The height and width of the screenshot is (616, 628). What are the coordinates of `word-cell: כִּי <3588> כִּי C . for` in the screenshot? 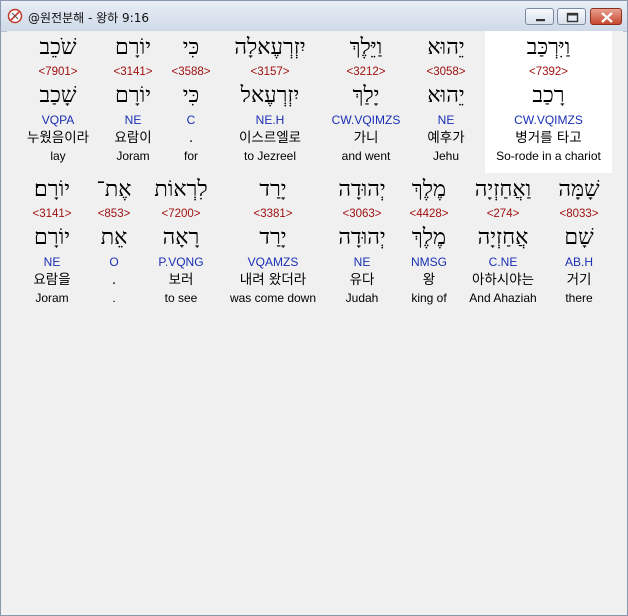 It's located at (191, 102).